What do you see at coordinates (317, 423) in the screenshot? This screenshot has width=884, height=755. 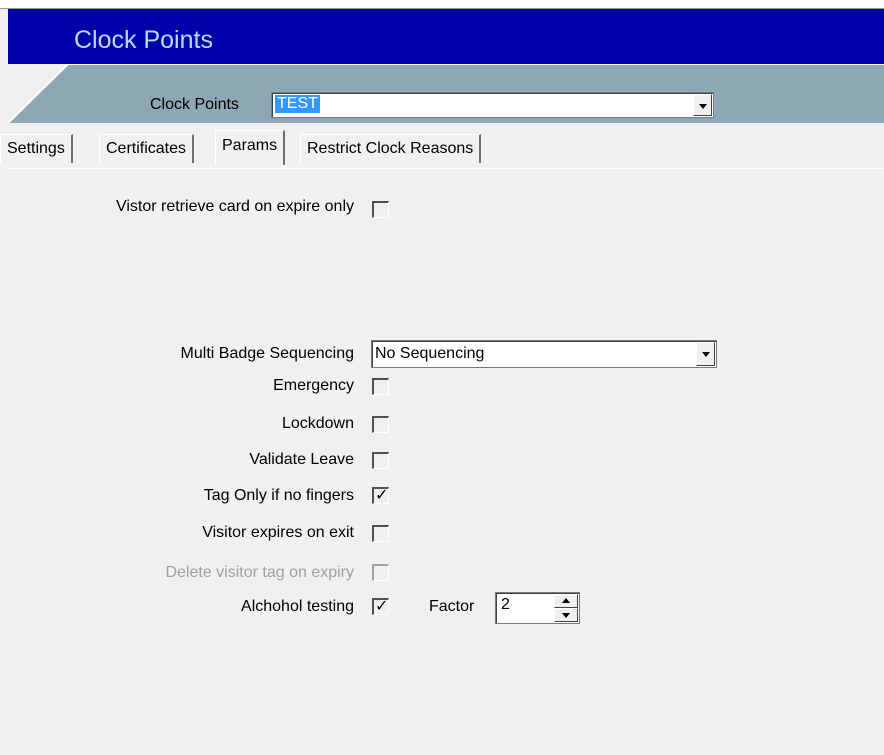 I see `lockdown-label: Lockdown` at bounding box center [317, 423].